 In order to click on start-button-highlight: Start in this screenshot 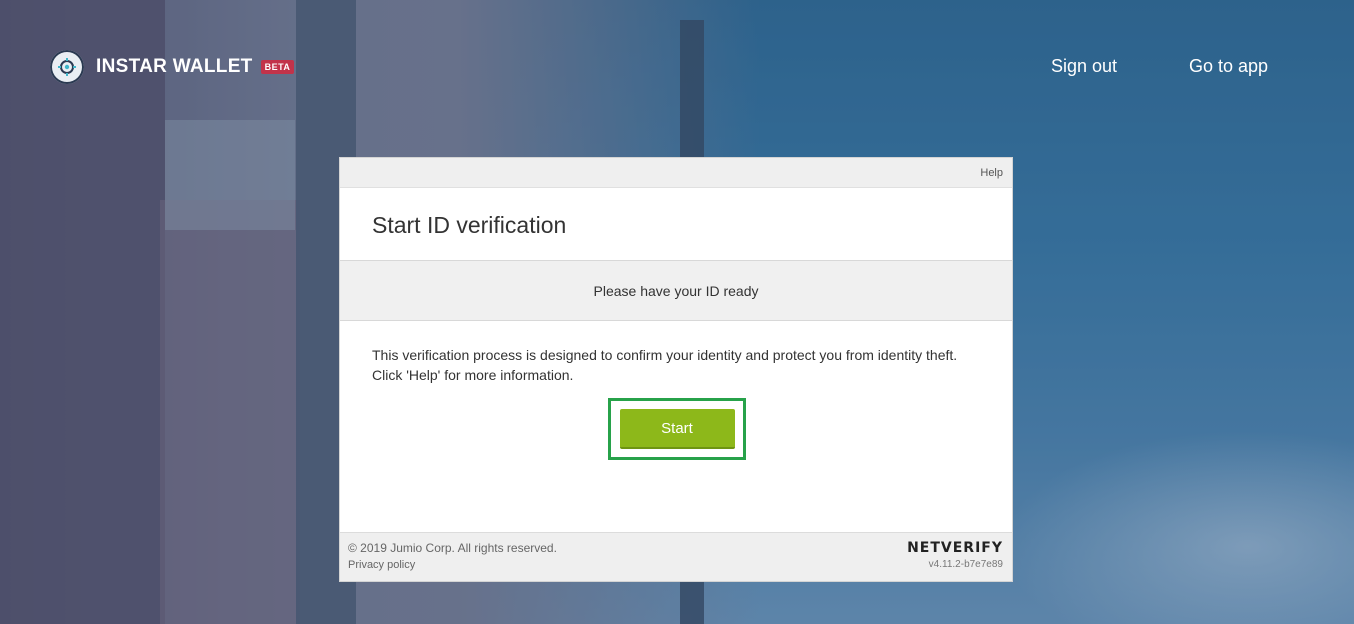, I will do `click(677, 429)`.